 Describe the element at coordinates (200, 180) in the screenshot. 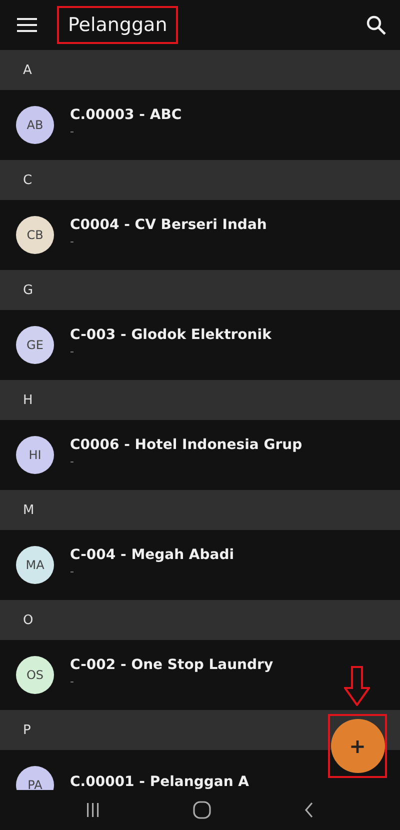

I see `section-header: C` at that location.